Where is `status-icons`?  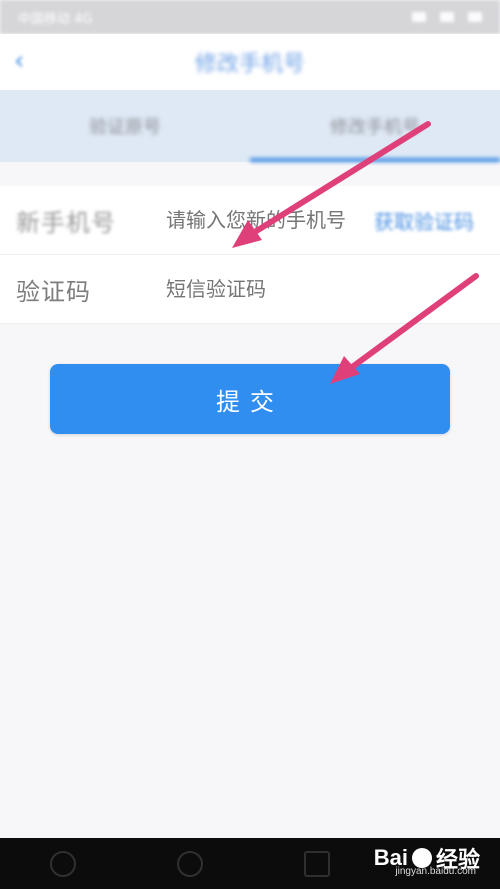
status-icons is located at coordinates (447, 17).